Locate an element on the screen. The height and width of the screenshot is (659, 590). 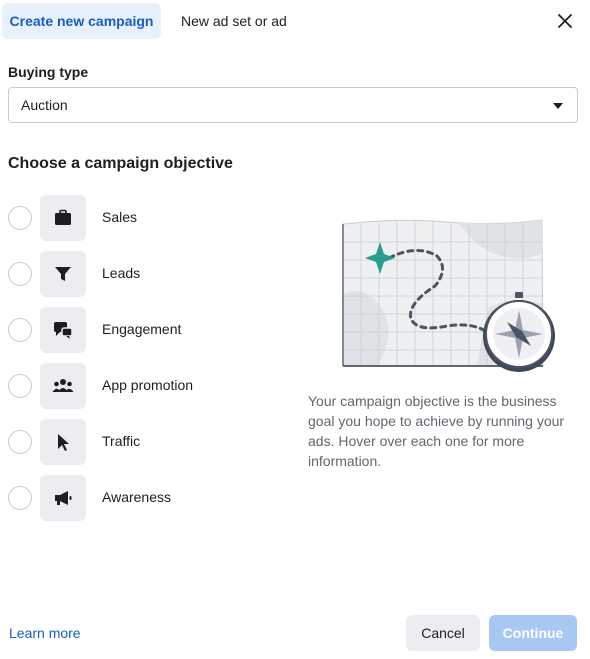
cancel-button: Cancel is located at coordinates (443, 633).